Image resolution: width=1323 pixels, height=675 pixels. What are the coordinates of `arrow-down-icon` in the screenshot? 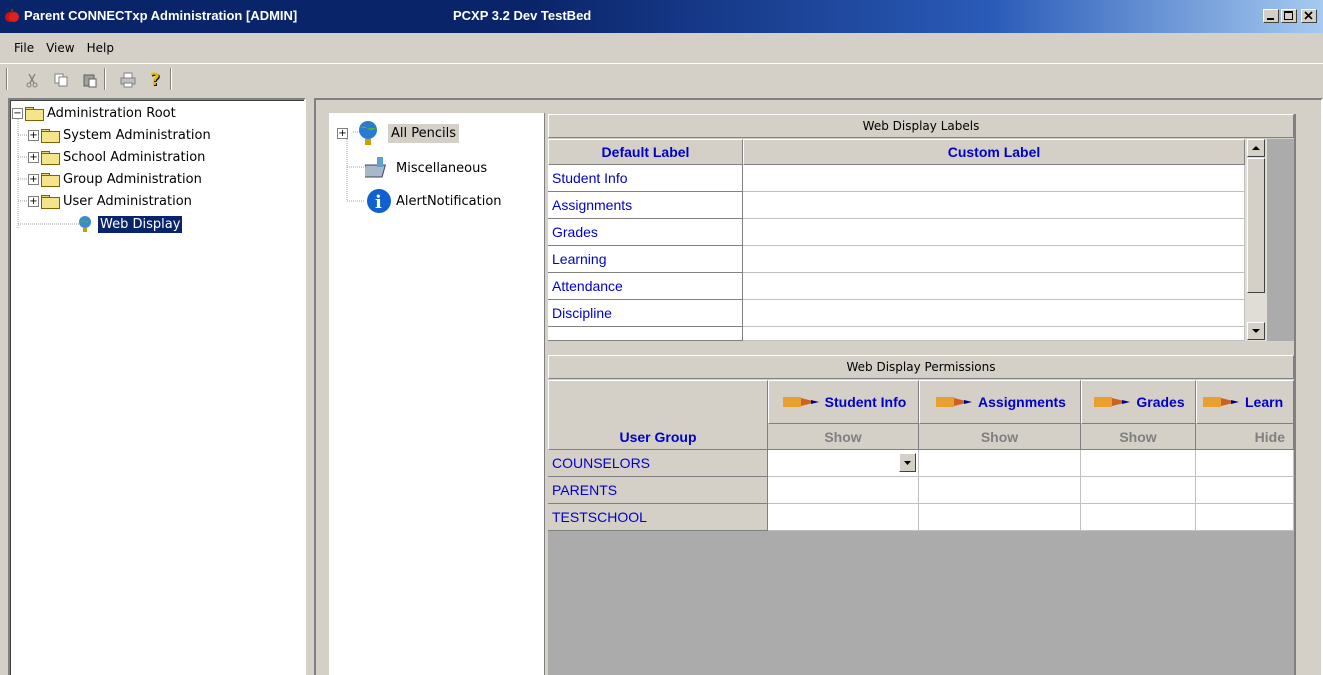 It's located at (1256, 331).